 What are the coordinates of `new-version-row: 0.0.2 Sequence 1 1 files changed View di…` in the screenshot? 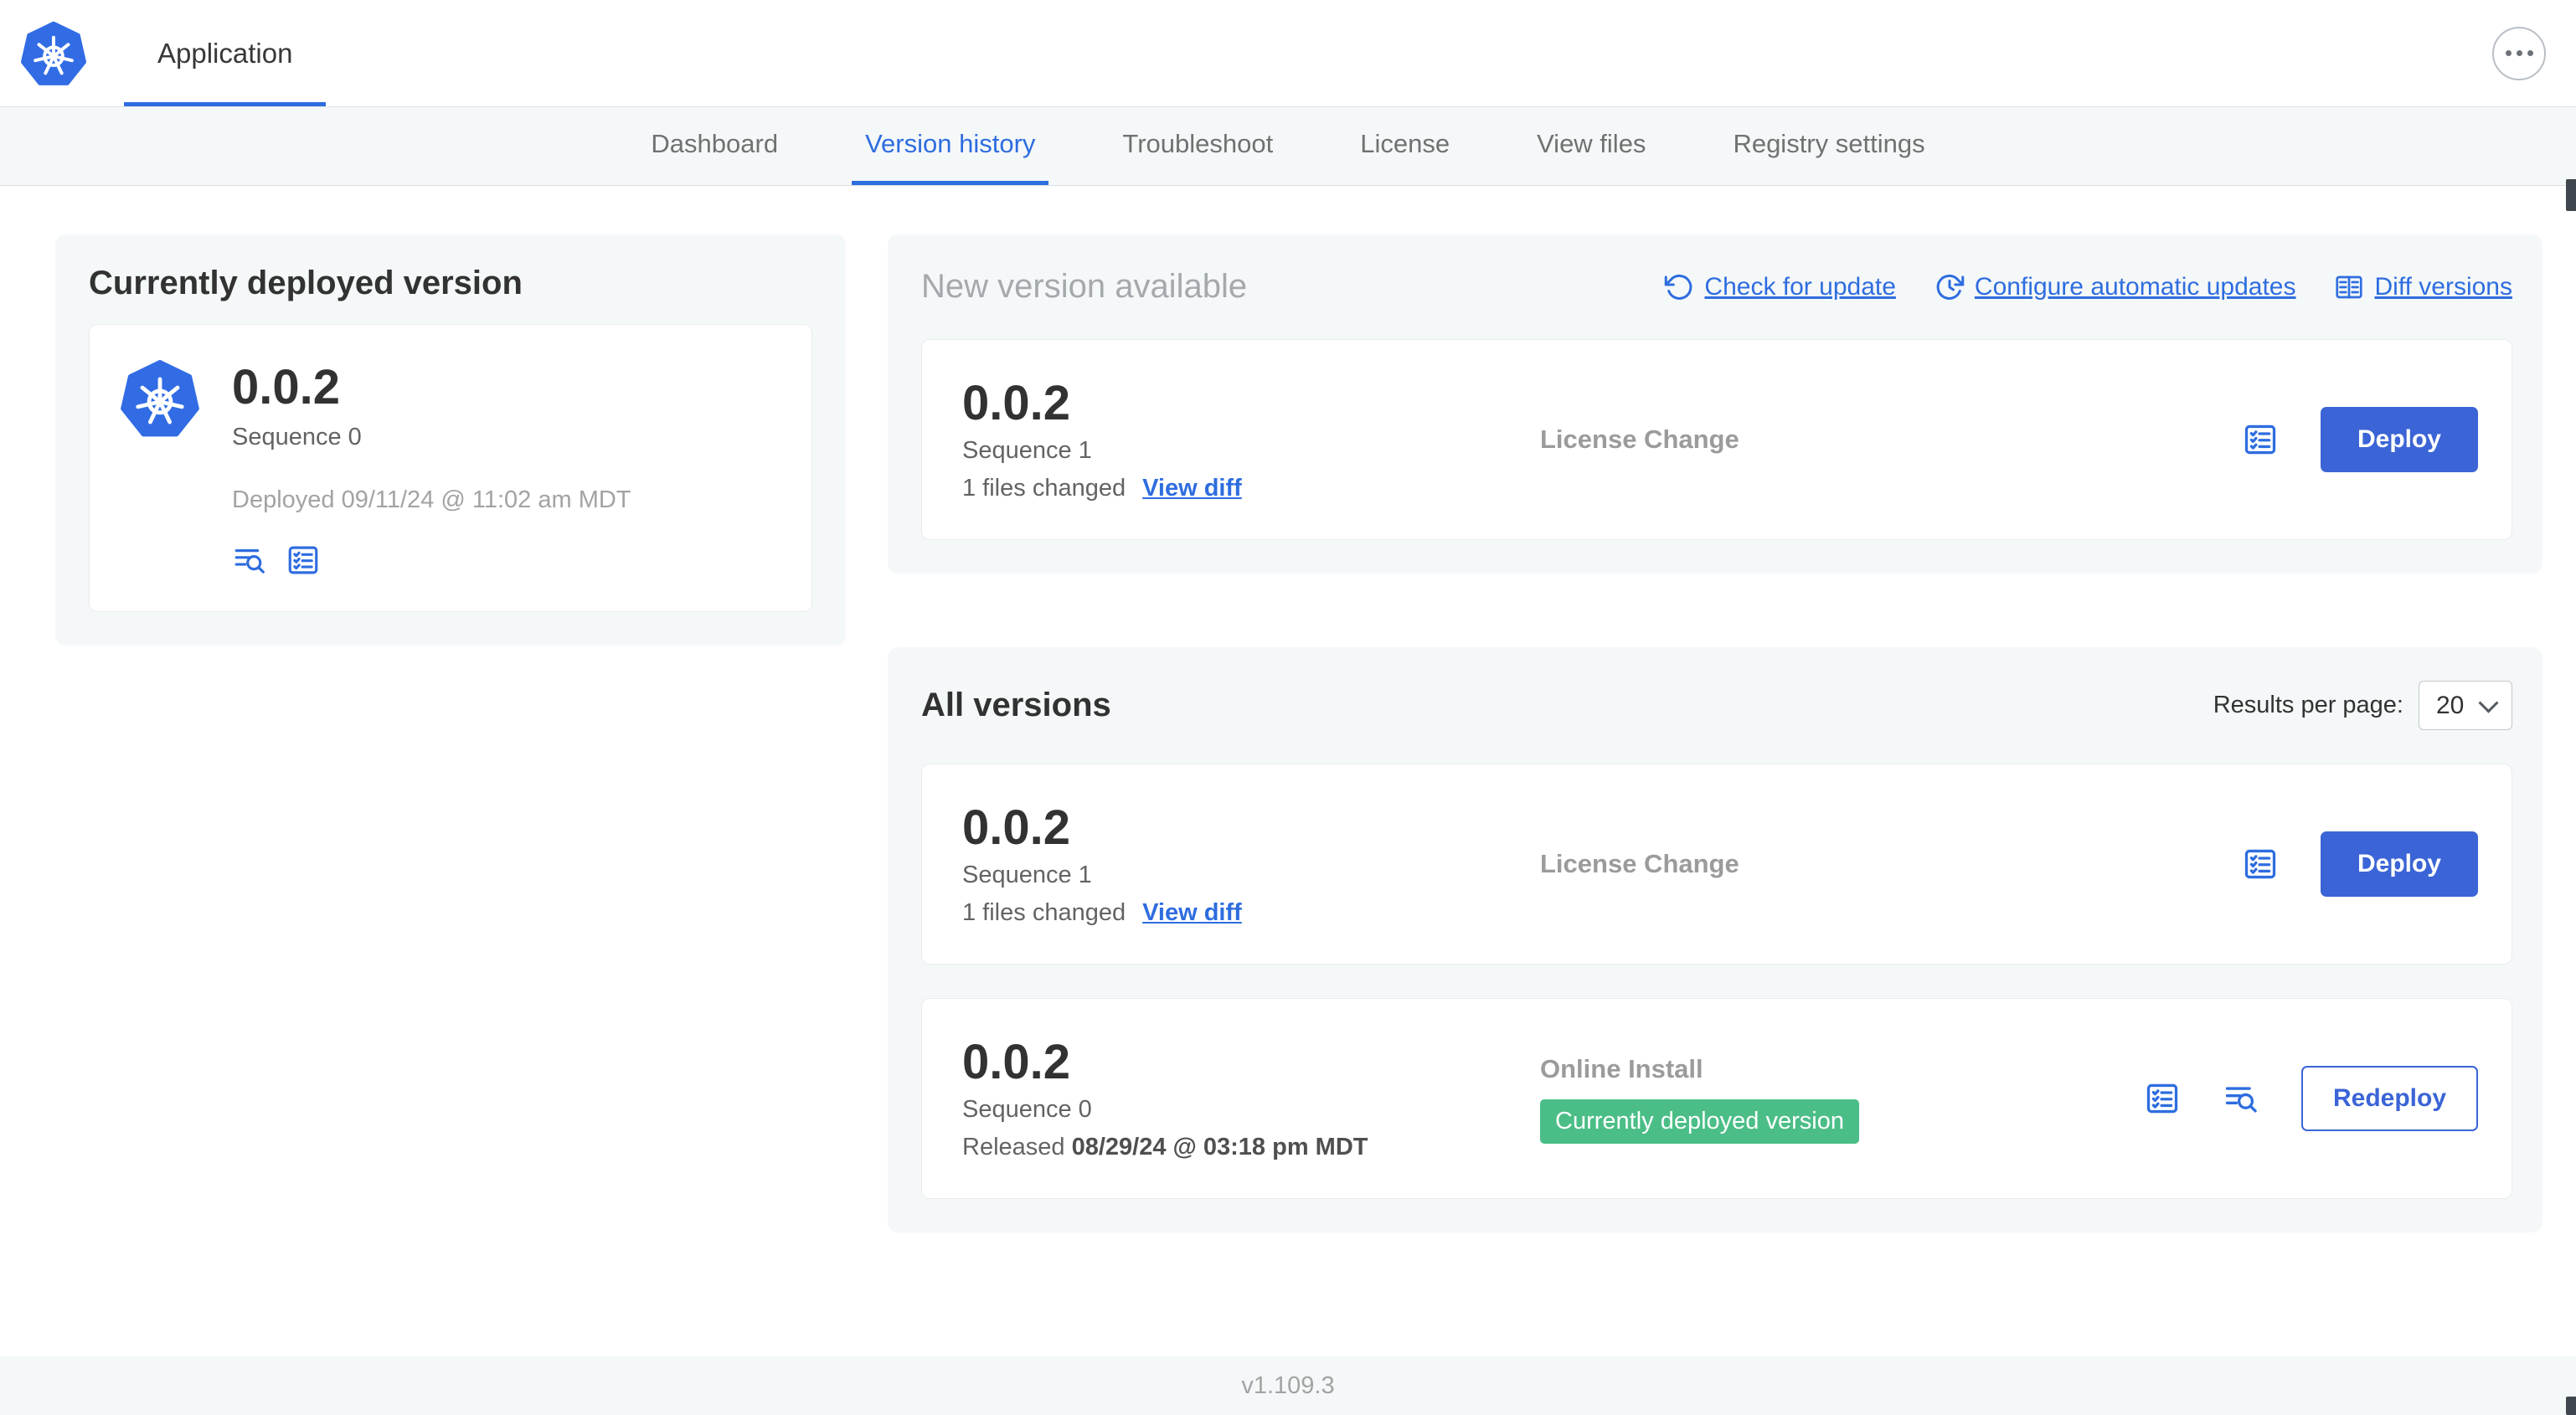 It's located at (1716, 439).